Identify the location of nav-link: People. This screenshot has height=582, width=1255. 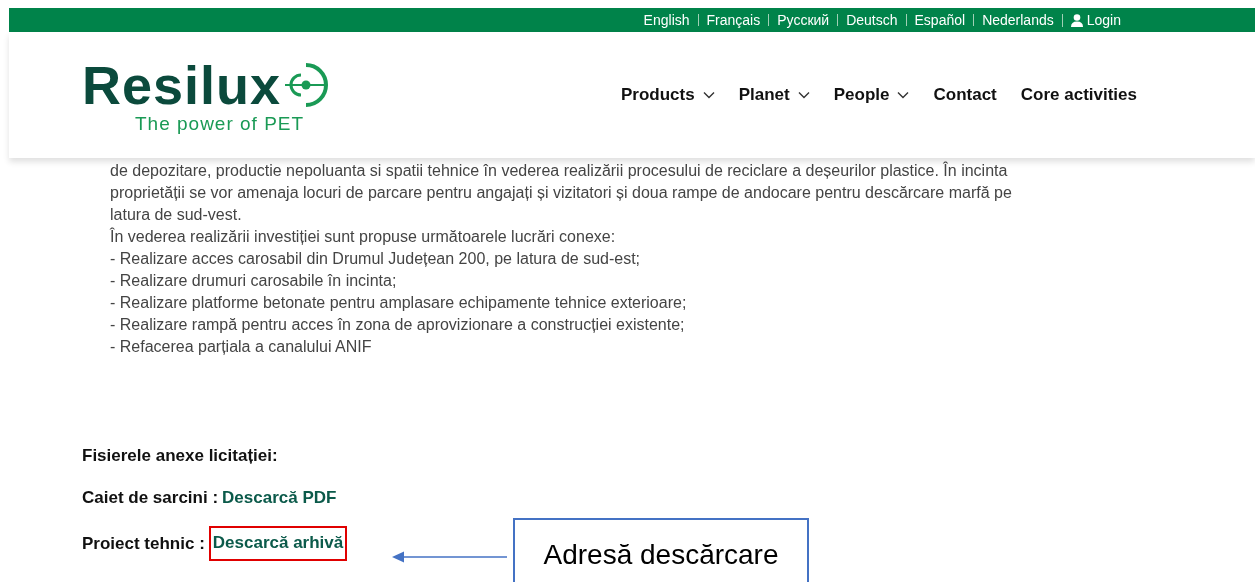
(871, 95).